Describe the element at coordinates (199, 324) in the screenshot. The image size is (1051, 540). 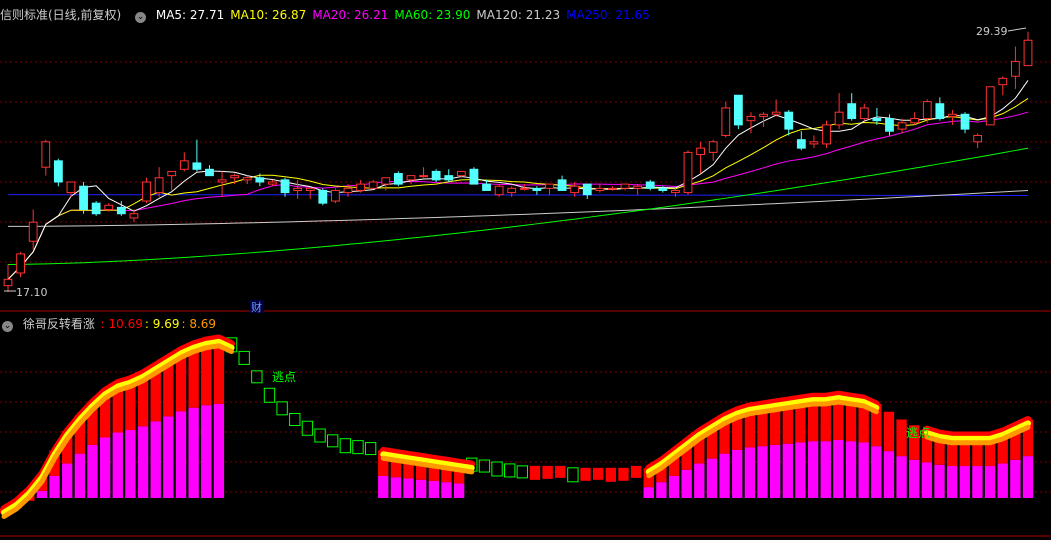
I see `indicator-value-2: : 8.69` at that location.